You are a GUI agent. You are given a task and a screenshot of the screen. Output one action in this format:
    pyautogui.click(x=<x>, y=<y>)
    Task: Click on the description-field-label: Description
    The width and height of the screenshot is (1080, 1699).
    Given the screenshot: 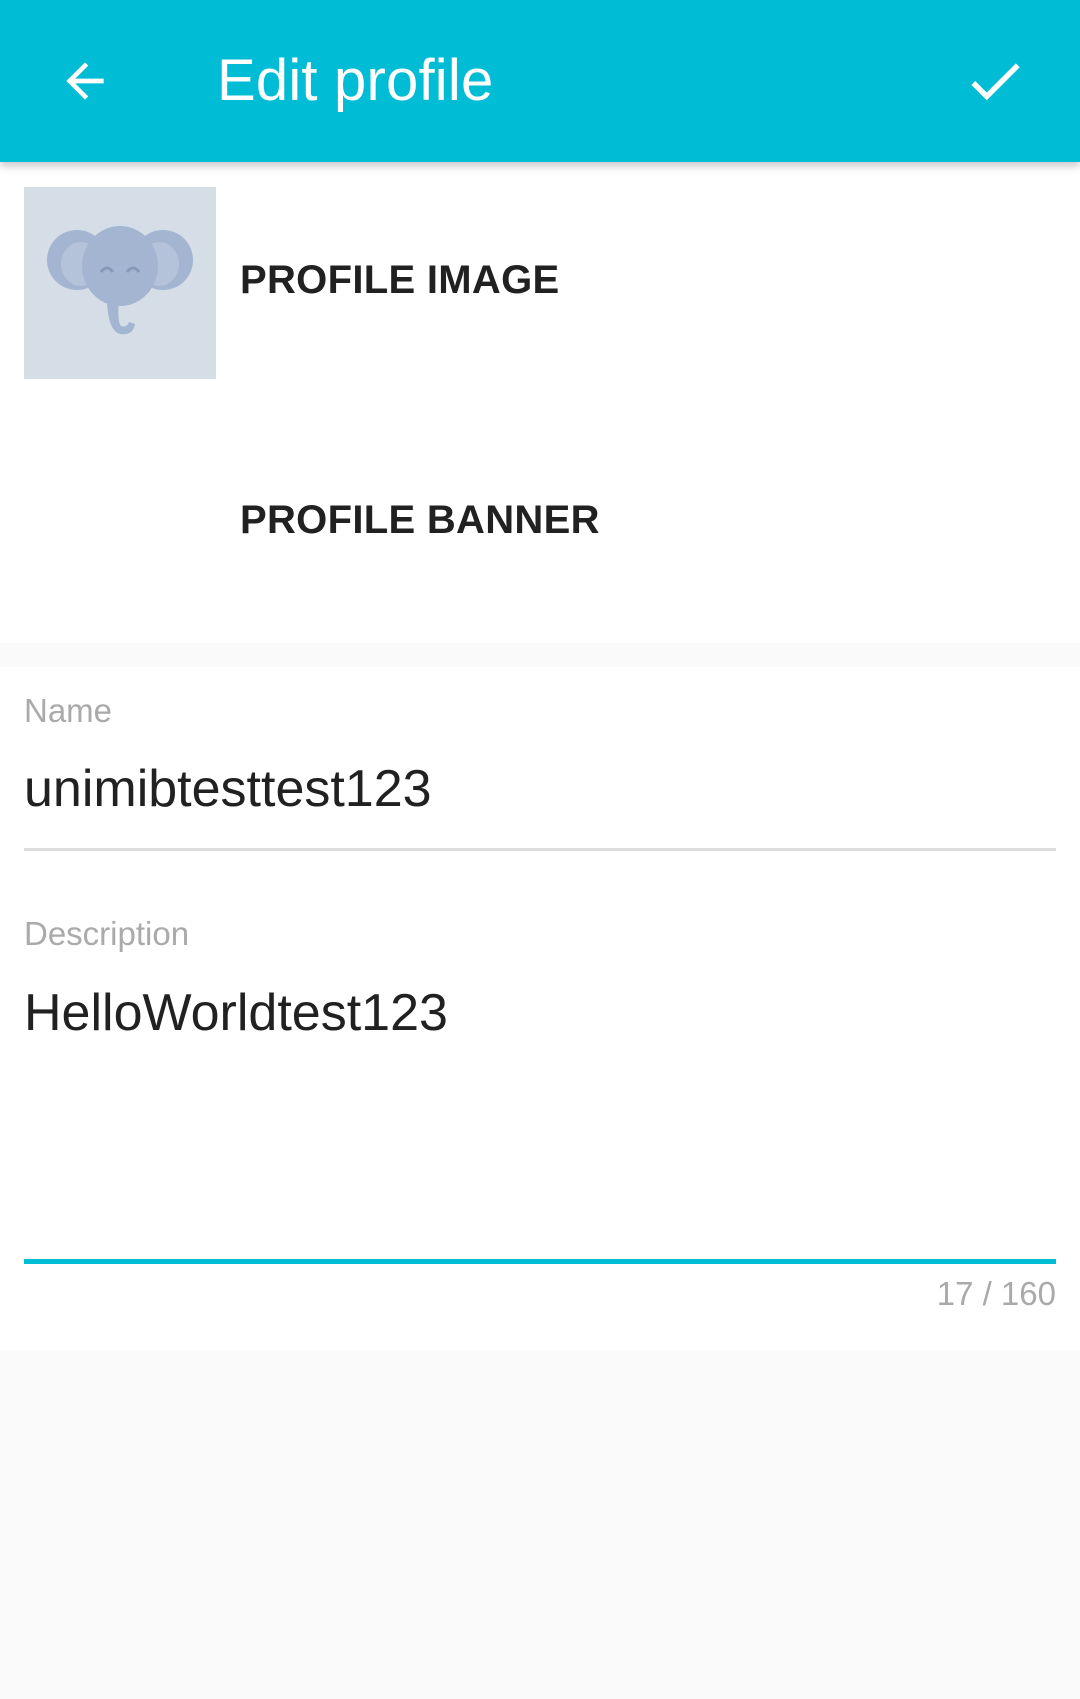 What is the action you would take?
    pyautogui.click(x=107, y=933)
    